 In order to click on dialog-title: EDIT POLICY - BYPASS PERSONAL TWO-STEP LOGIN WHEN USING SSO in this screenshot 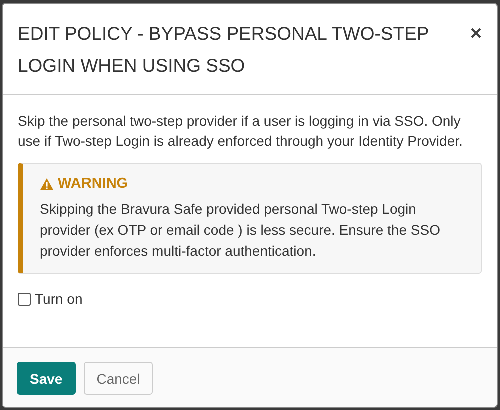, I will do `click(224, 50)`.